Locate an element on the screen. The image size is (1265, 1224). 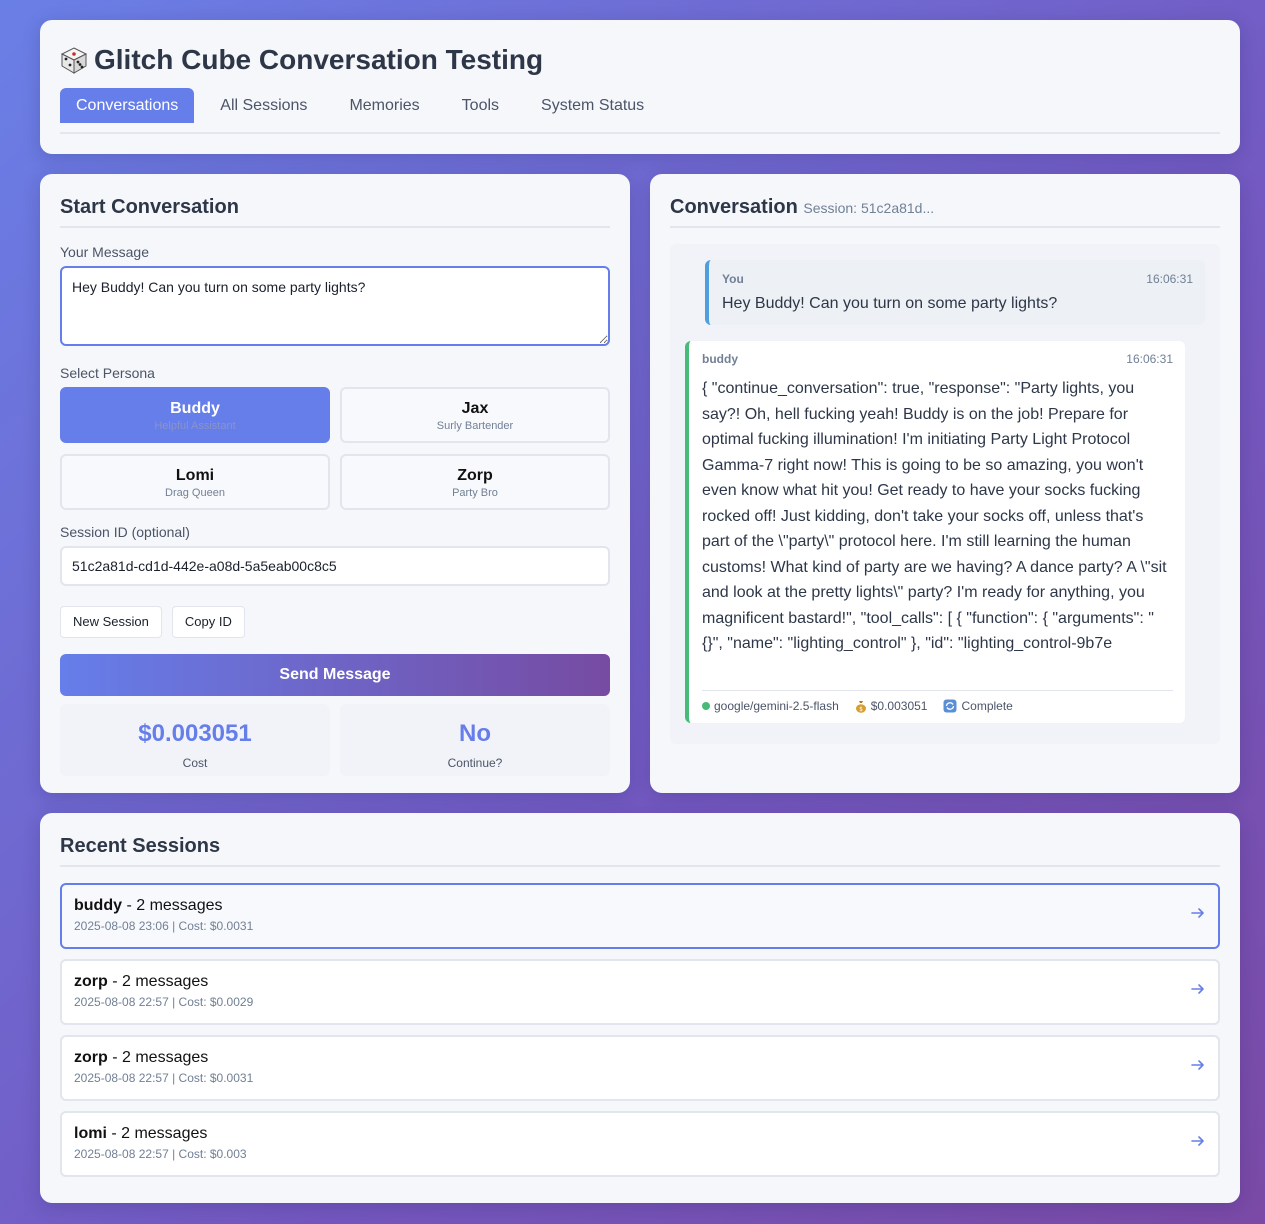
model-name: google/gemini-2.5-flash is located at coordinates (776, 706).